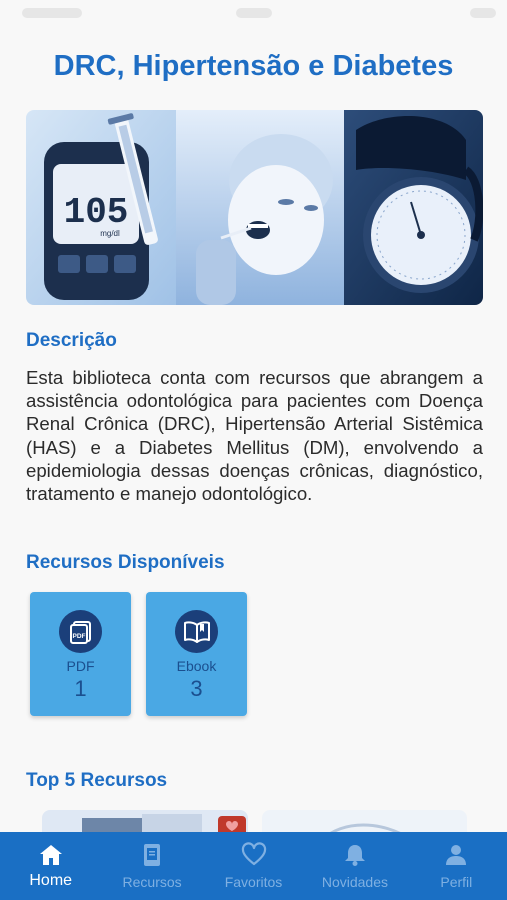  I want to click on resource-card-ebook: Ebook 3, so click(196, 654).